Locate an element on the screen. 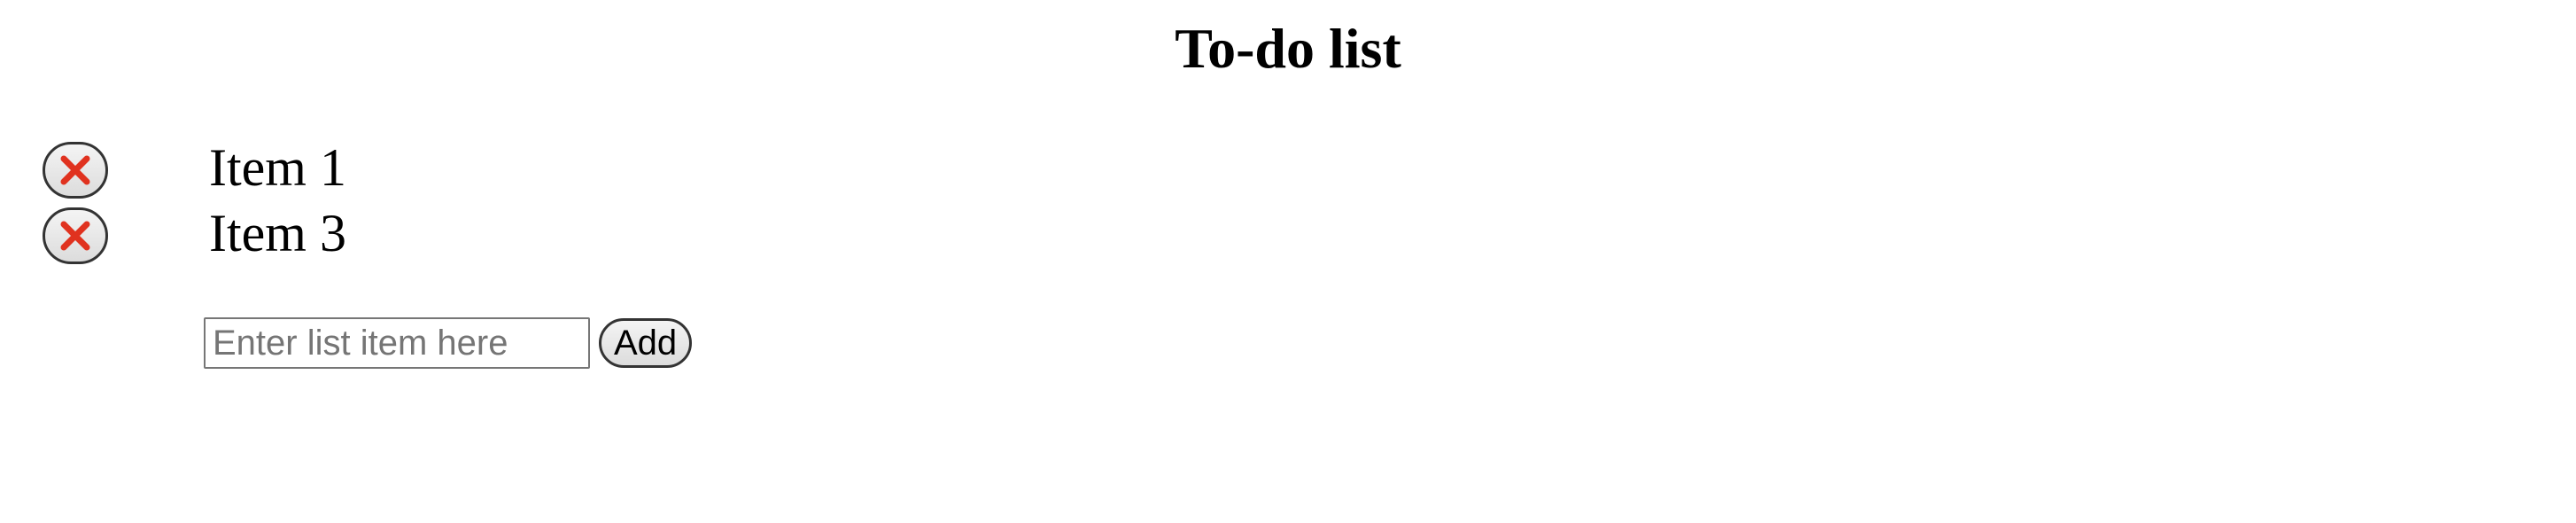 The width and height of the screenshot is (2576, 523). page-title: To-do list is located at coordinates (1288, 48).